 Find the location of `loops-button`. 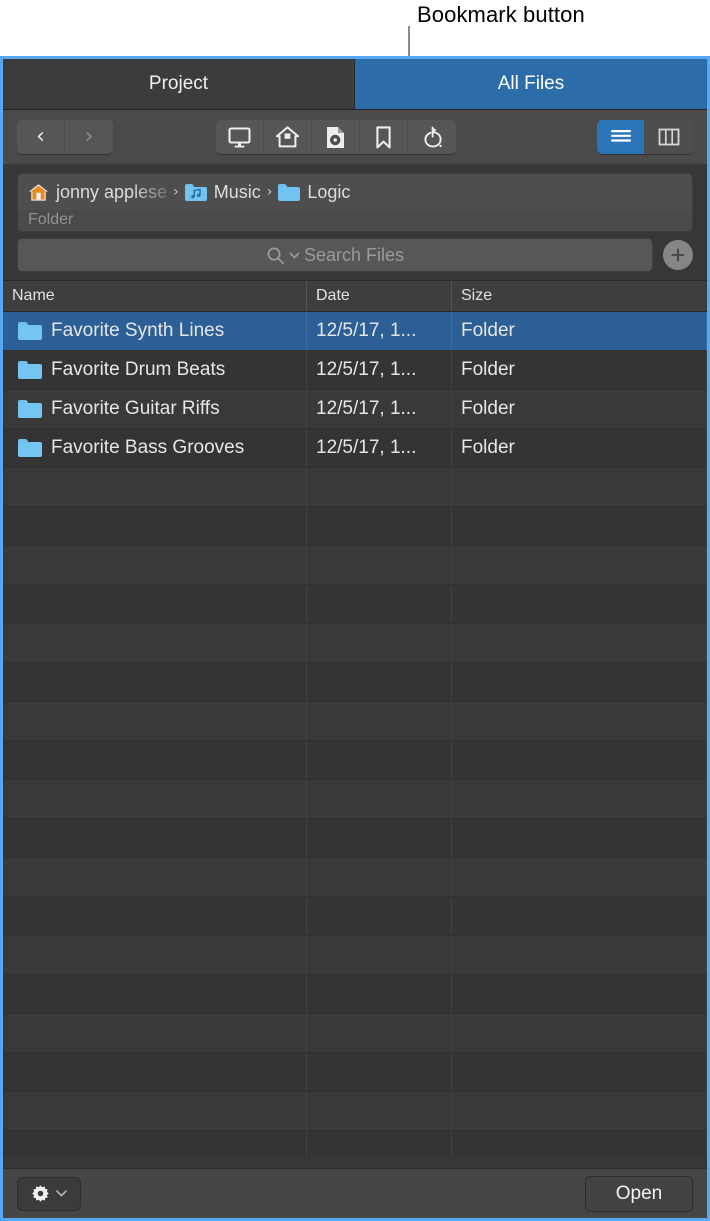

loops-button is located at coordinates (432, 137).